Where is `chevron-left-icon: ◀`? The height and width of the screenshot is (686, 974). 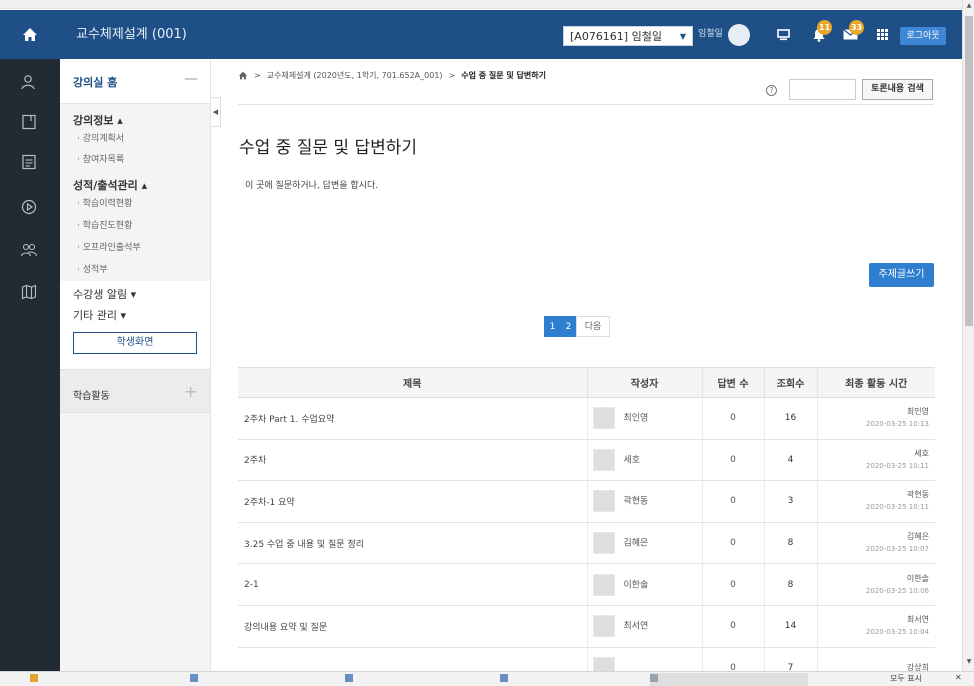 chevron-left-icon: ◀ is located at coordinates (215, 112).